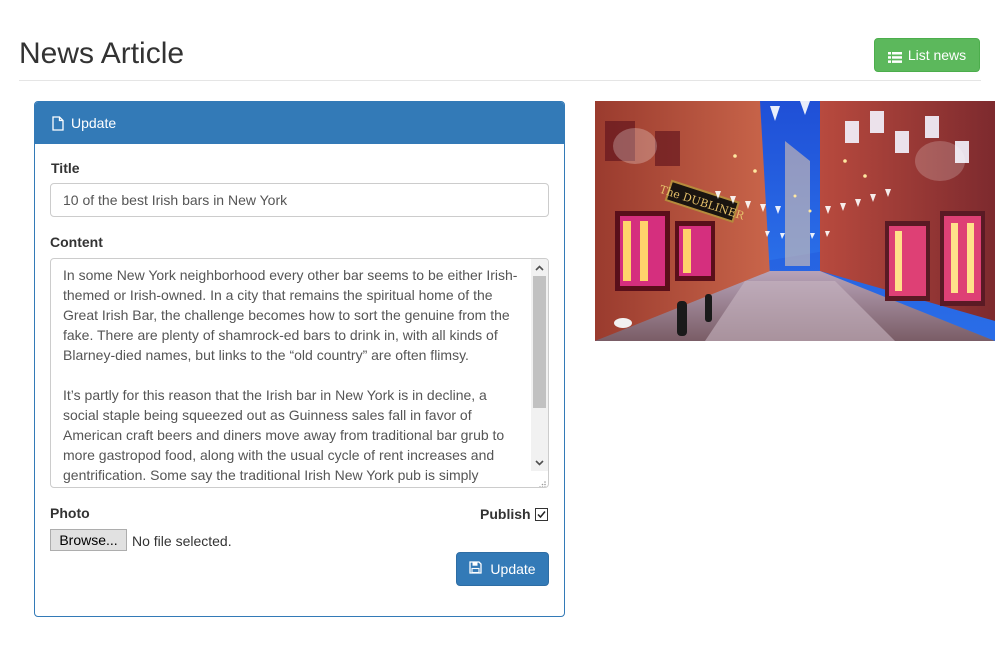  Describe the element at coordinates (476, 569) in the screenshot. I see `floppy-disk-icon` at that location.